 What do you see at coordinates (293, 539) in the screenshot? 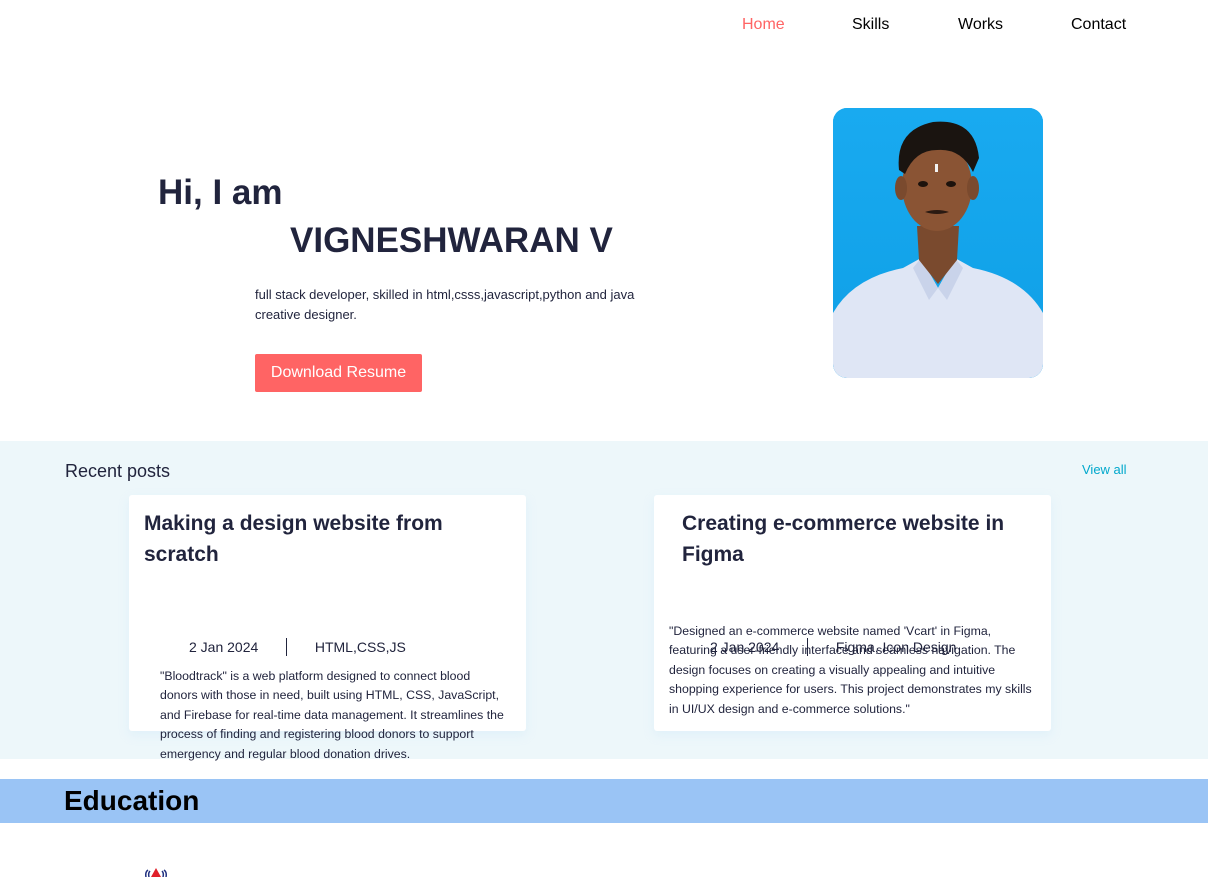
I see `post-title: Making a design website from scratch` at bounding box center [293, 539].